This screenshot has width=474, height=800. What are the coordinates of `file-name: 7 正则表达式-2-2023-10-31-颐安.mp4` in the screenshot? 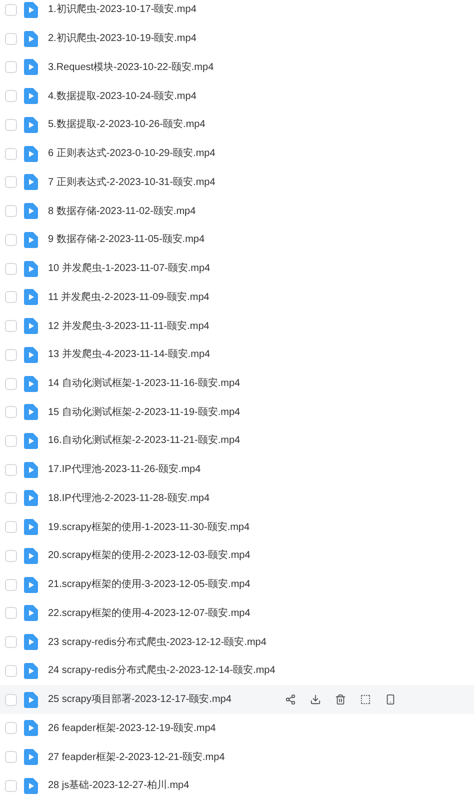 It's located at (132, 183).